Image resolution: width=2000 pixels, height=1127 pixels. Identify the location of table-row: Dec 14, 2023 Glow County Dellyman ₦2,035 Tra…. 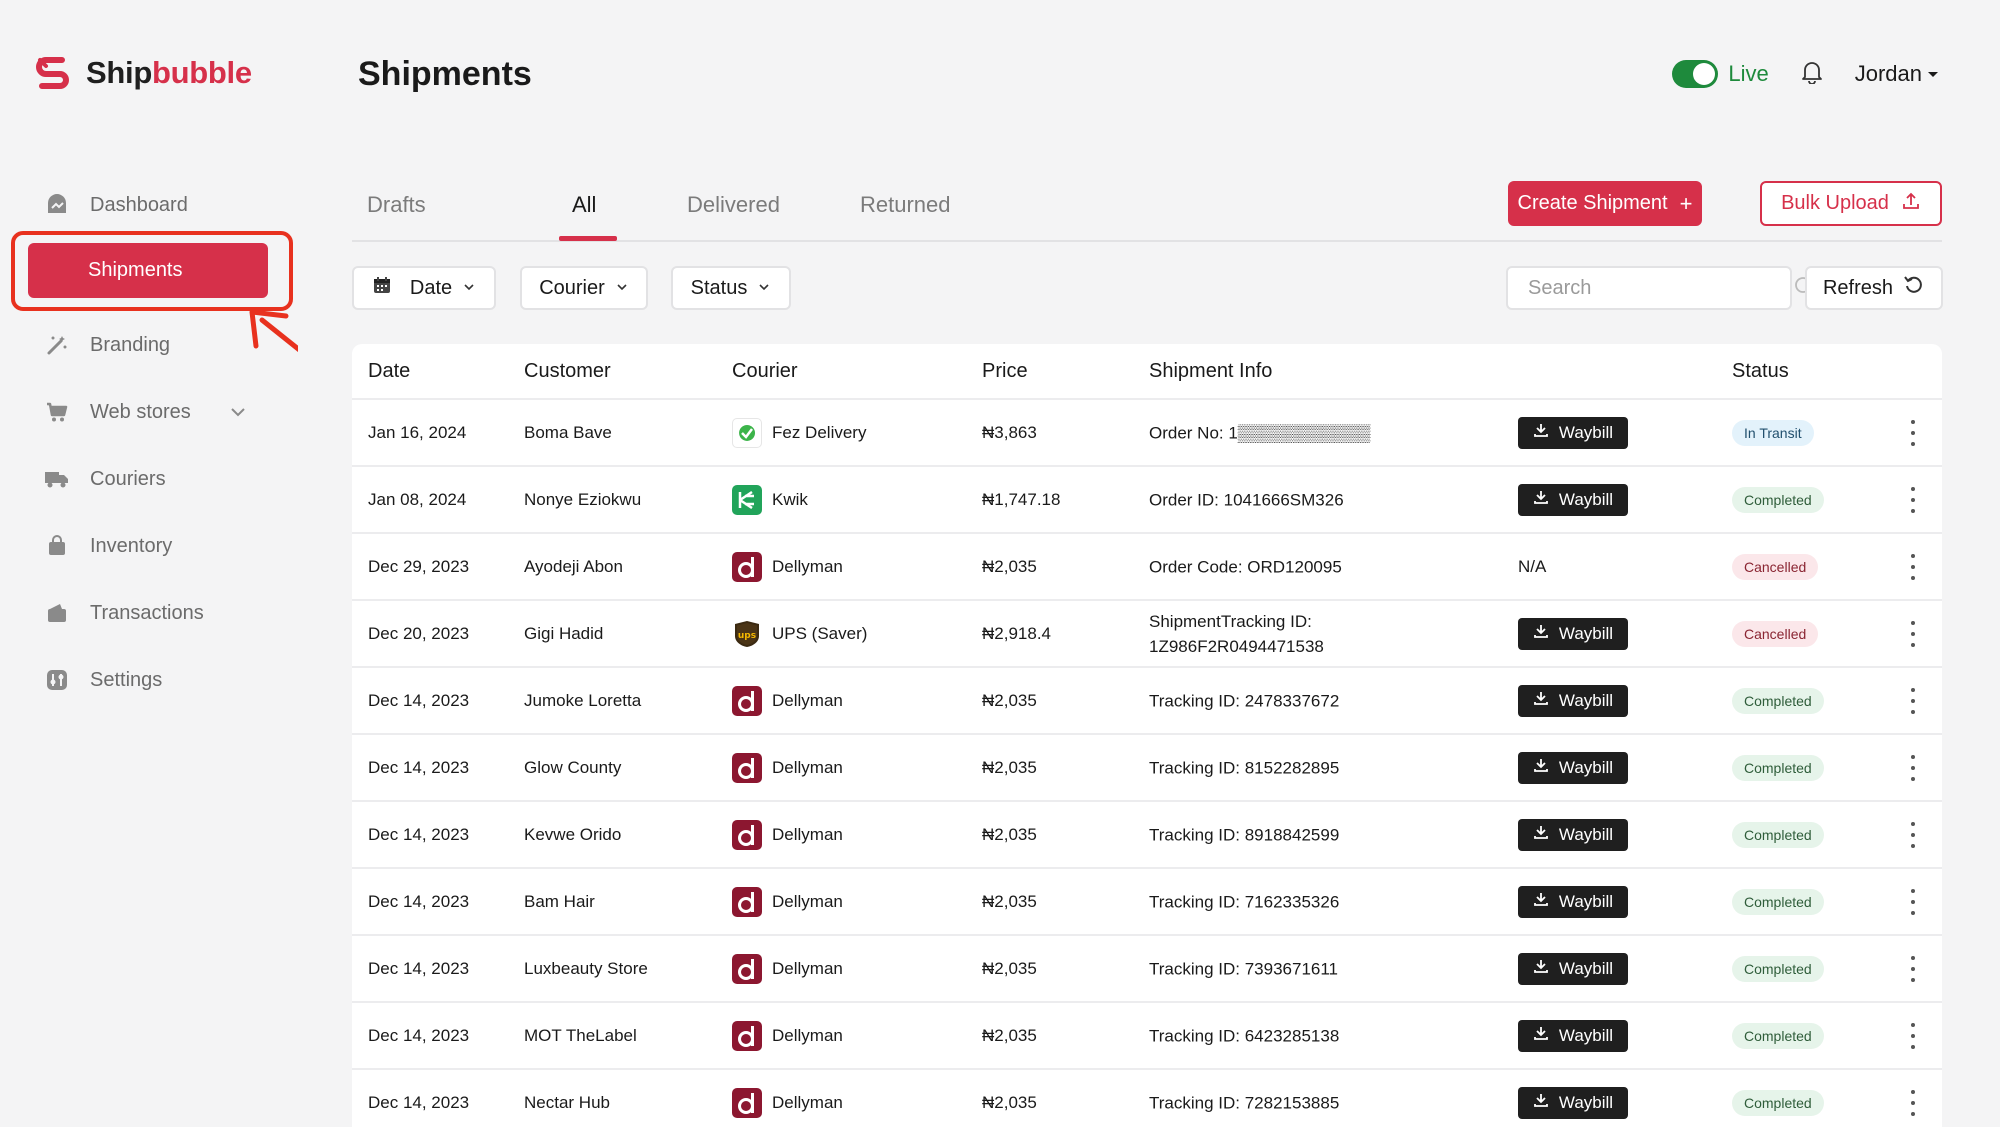
(1147, 768).